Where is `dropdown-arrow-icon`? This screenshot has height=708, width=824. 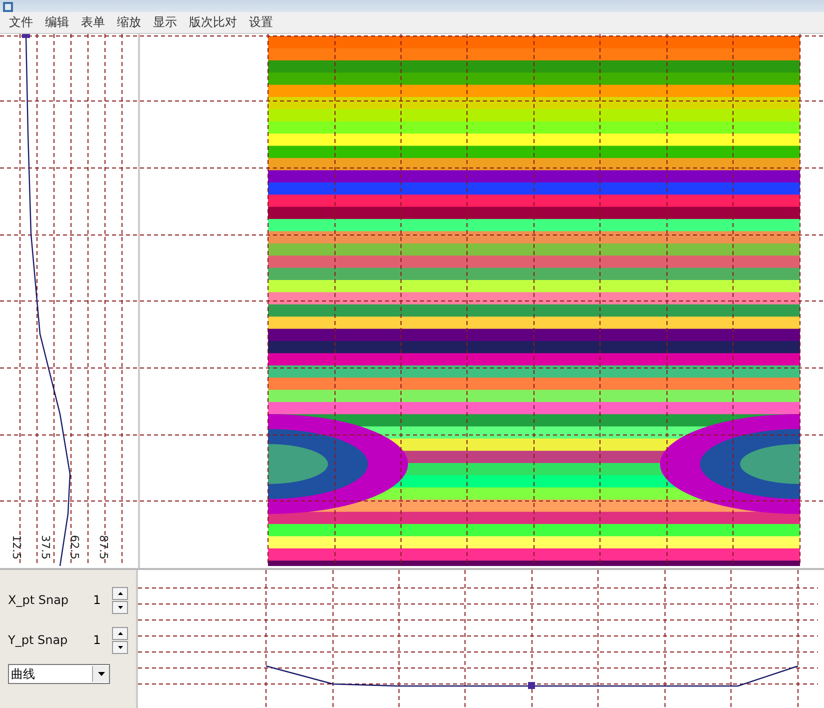 dropdown-arrow-icon is located at coordinates (101, 674).